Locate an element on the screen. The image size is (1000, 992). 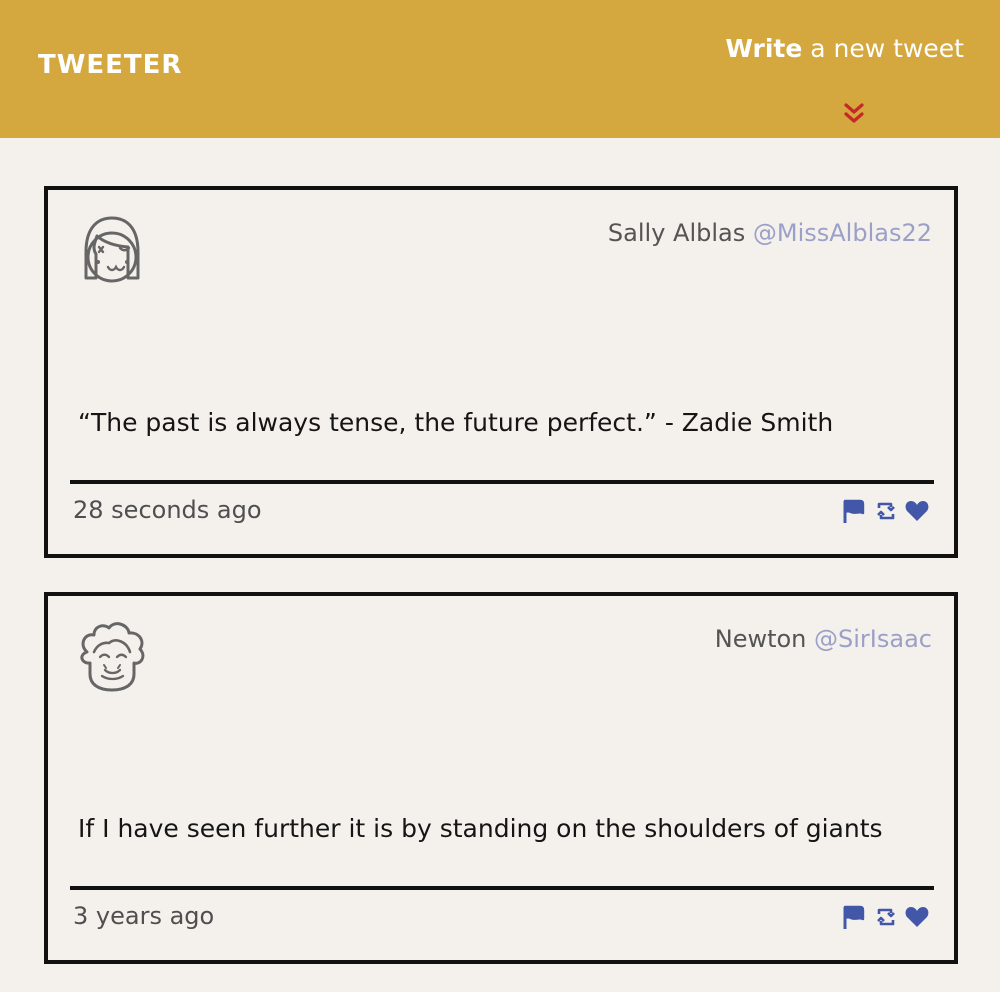
tweet-author: Sally Alblas @MissAlblas22 is located at coordinates (770, 233).